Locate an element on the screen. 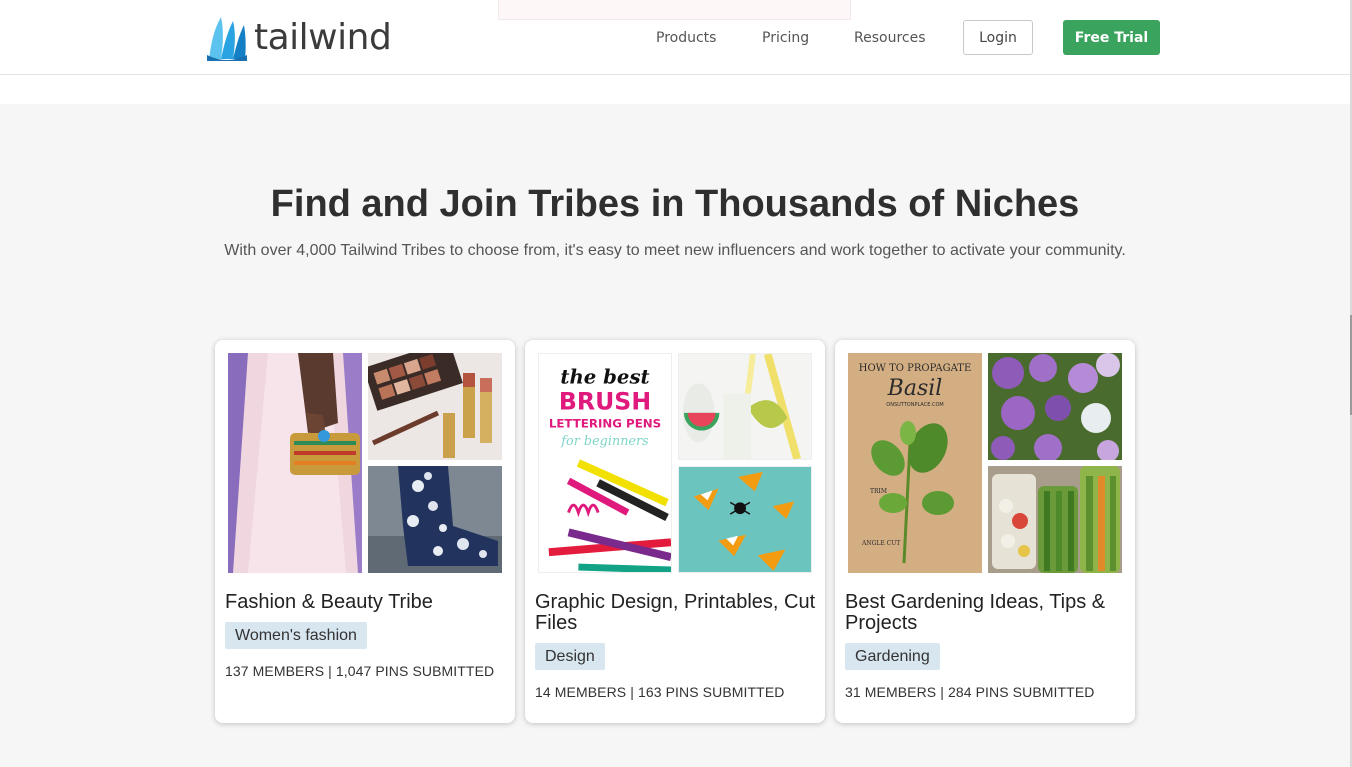  tribe-title: Fashion & Beauty Tribe is located at coordinates (367, 602).